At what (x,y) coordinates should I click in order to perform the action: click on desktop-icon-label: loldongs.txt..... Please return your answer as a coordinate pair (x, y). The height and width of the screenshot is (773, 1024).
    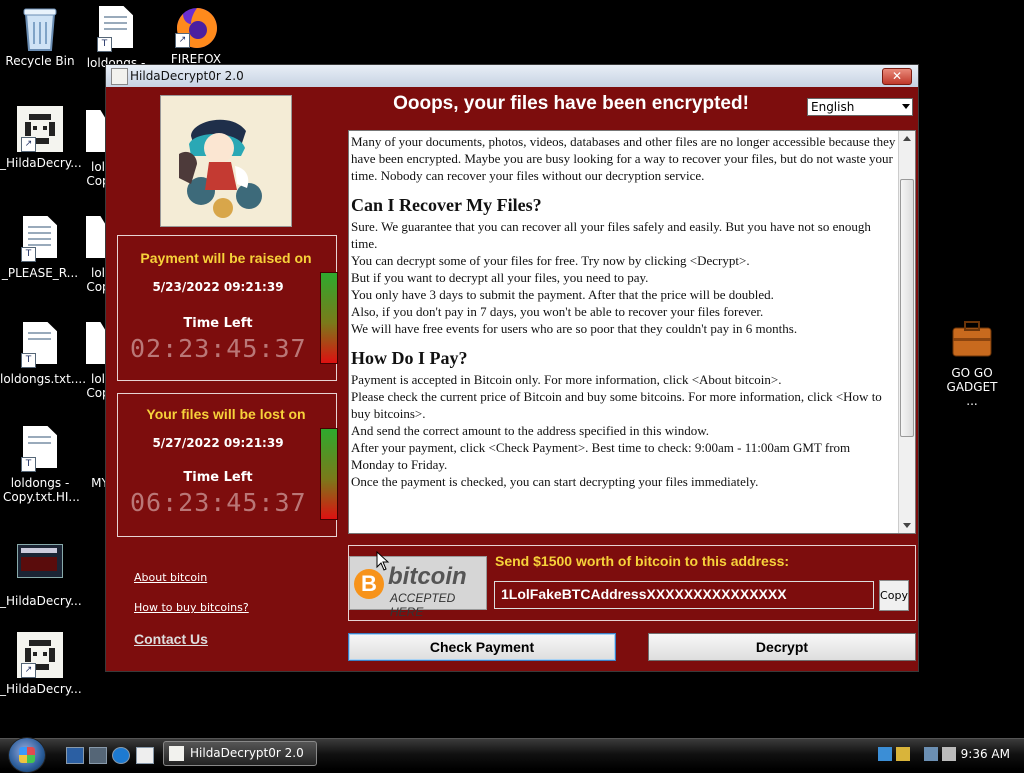
    Looking at the image, I should click on (43, 379).